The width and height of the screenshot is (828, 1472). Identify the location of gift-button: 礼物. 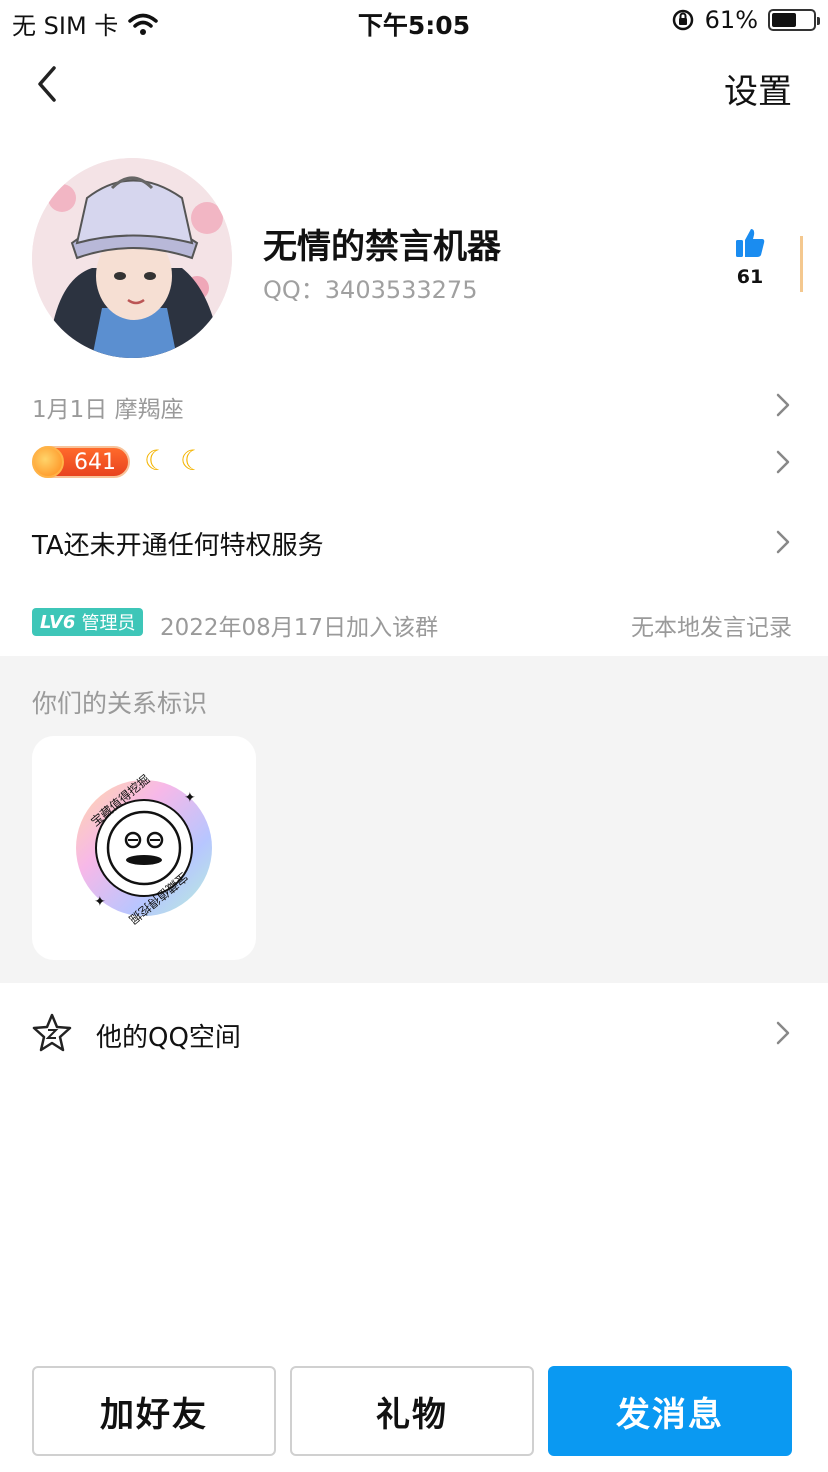
(412, 1411).